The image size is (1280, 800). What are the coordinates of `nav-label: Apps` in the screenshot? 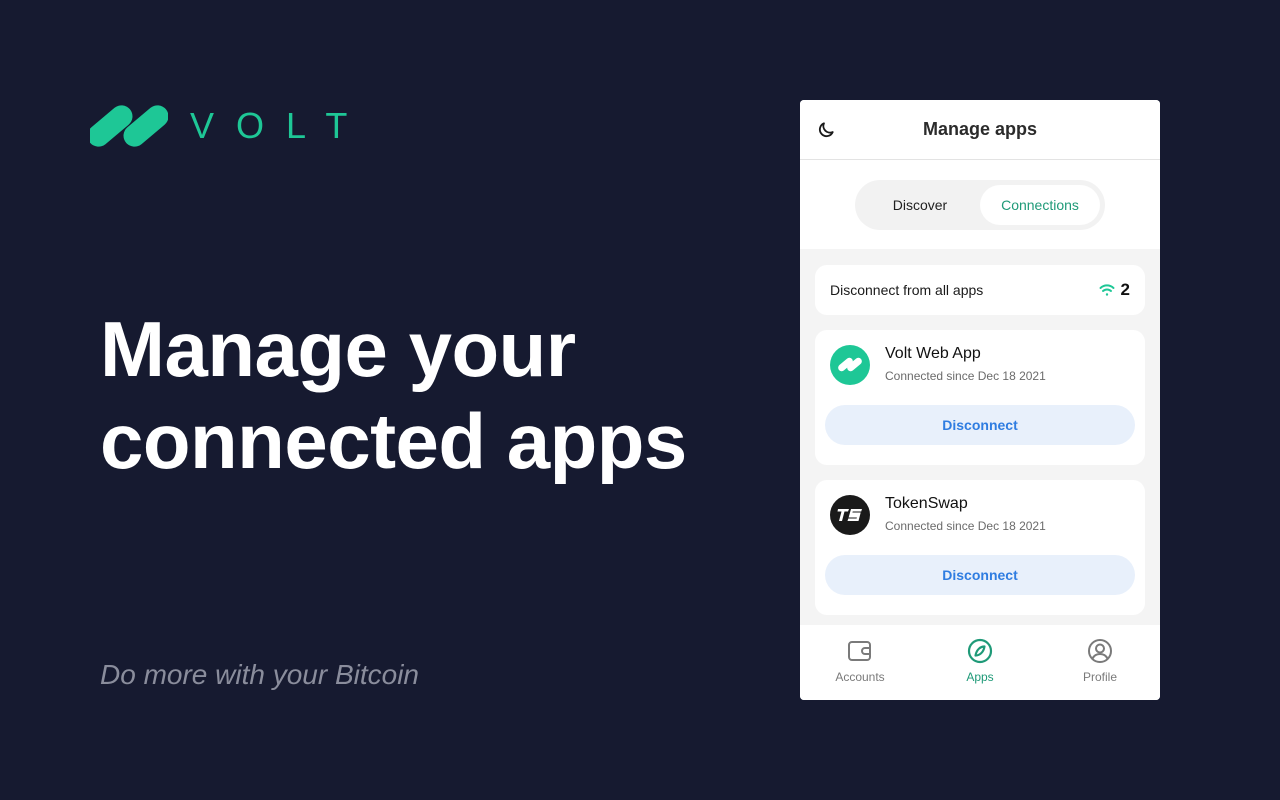 It's located at (980, 677).